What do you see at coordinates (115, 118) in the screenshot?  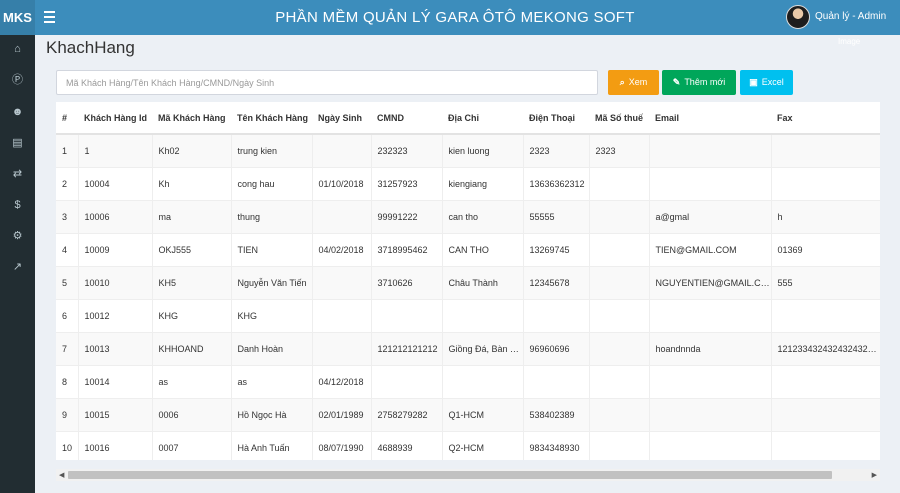 I see `column-header: Khách Hàng Id` at bounding box center [115, 118].